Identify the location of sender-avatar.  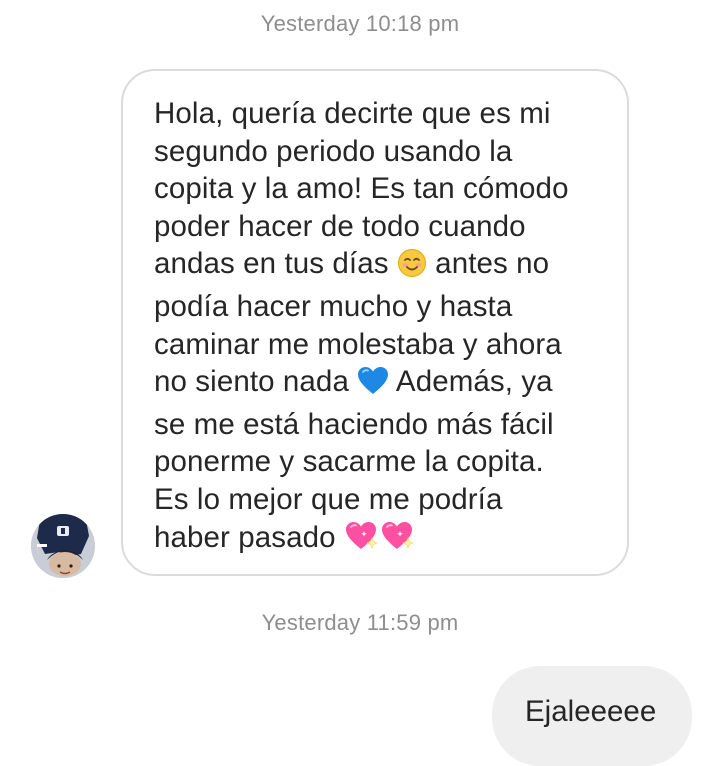
(63, 546).